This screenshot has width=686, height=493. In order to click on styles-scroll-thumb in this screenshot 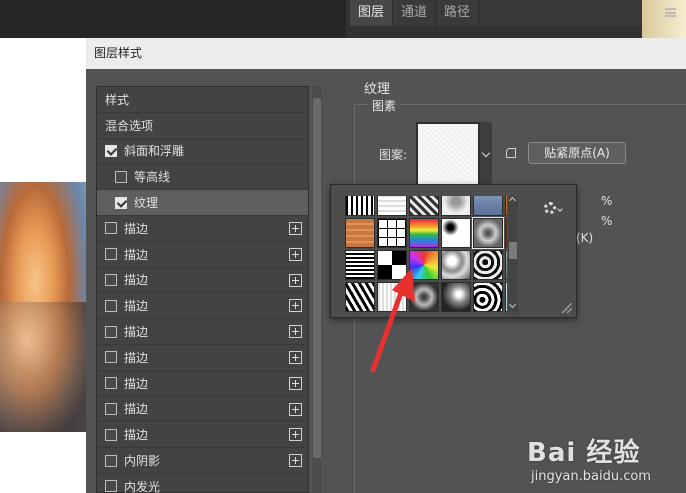, I will do `click(317, 278)`.